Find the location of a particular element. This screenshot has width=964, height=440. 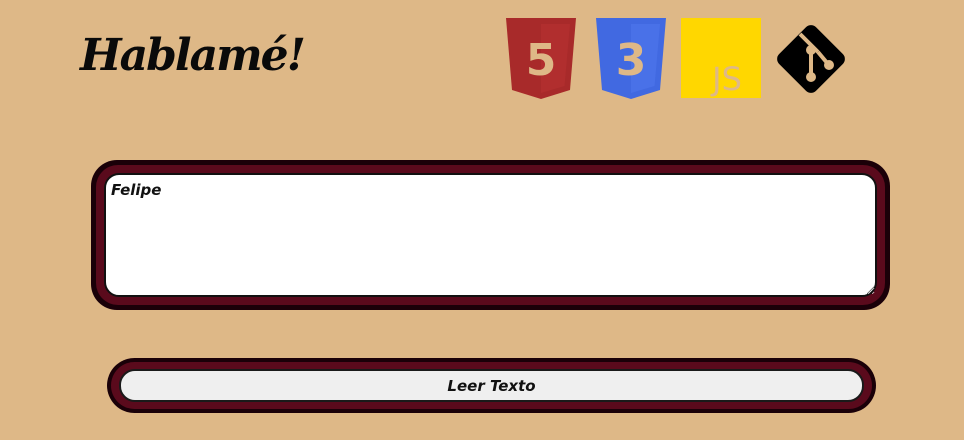

read-text-button: Leer Texto is located at coordinates (491, 385).